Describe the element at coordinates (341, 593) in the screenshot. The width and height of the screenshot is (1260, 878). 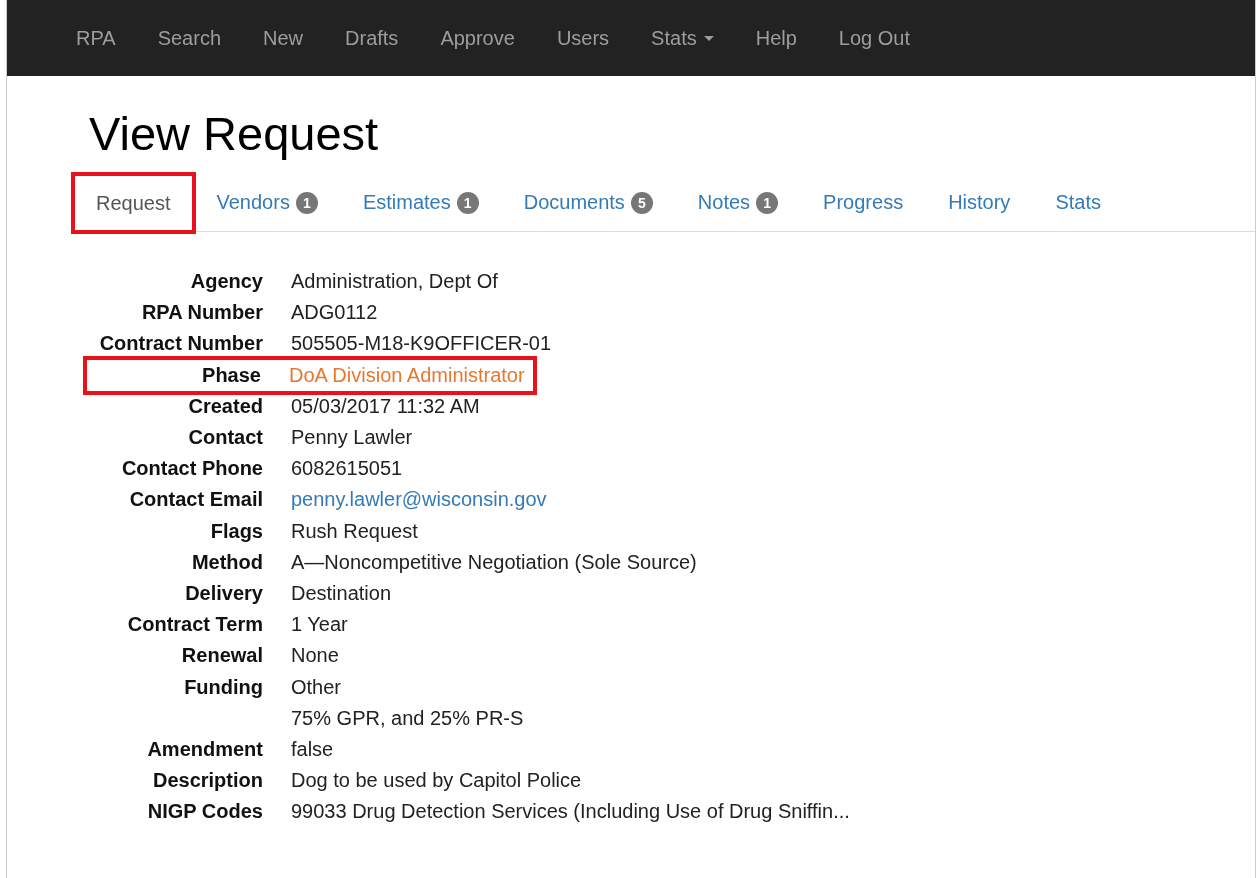
I see `field-value: Destination` at that location.